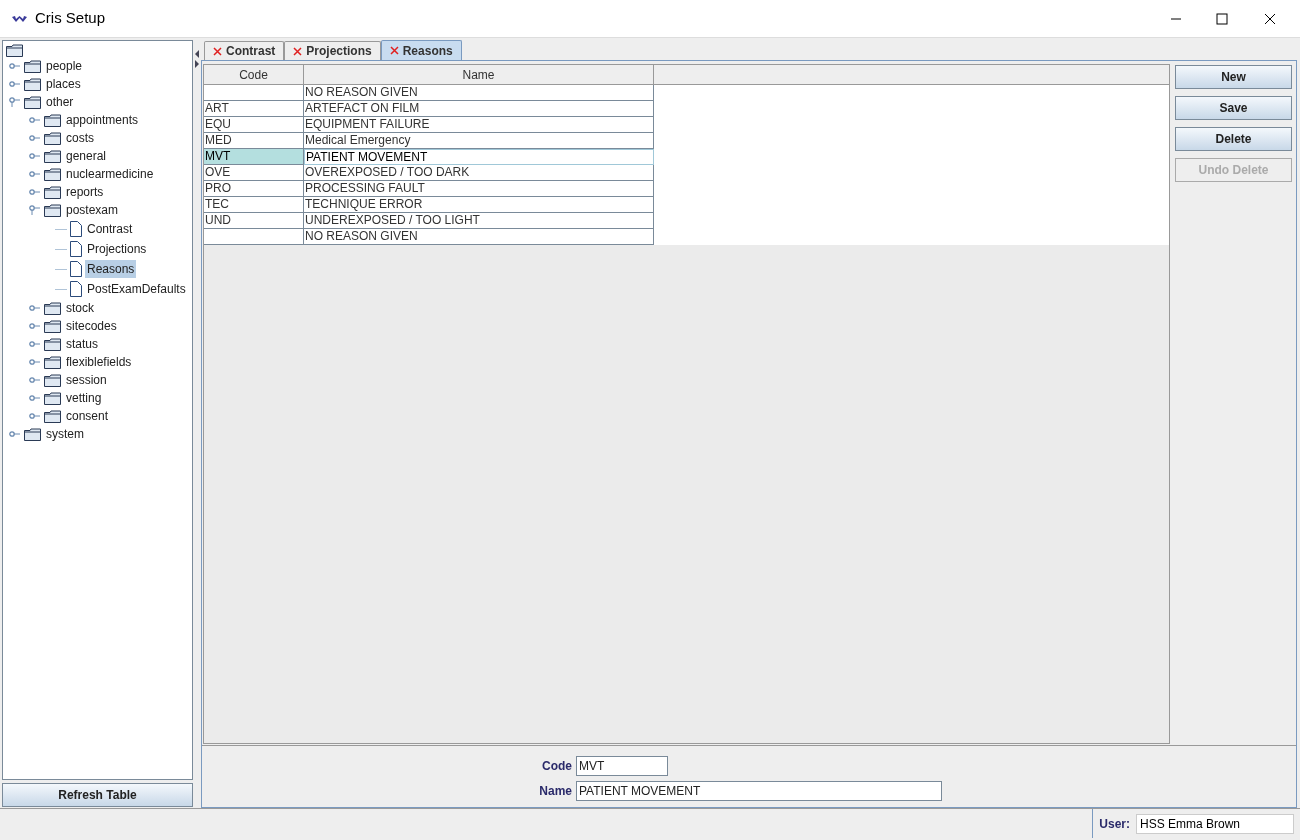 Image resolution: width=1300 pixels, height=840 pixels. What do you see at coordinates (91, 326) in the screenshot?
I see `tree-item: sitecodes` at bounding box center [91, 326].